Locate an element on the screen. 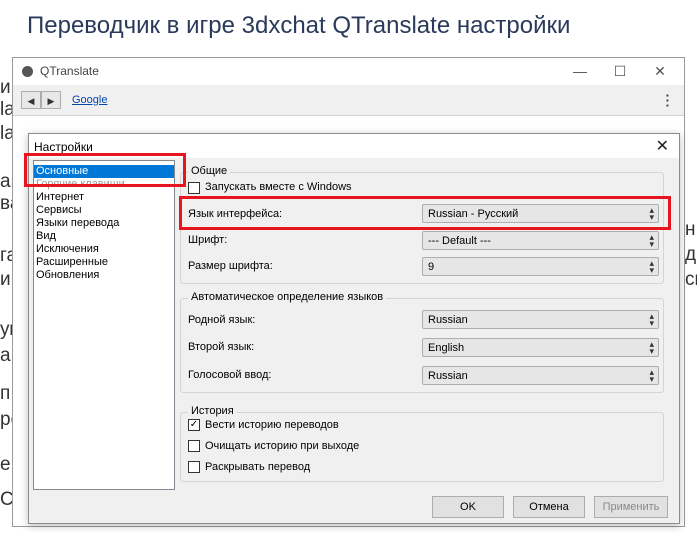  sidebar-item-updates: Обновления is located at coordinates (104, 275).